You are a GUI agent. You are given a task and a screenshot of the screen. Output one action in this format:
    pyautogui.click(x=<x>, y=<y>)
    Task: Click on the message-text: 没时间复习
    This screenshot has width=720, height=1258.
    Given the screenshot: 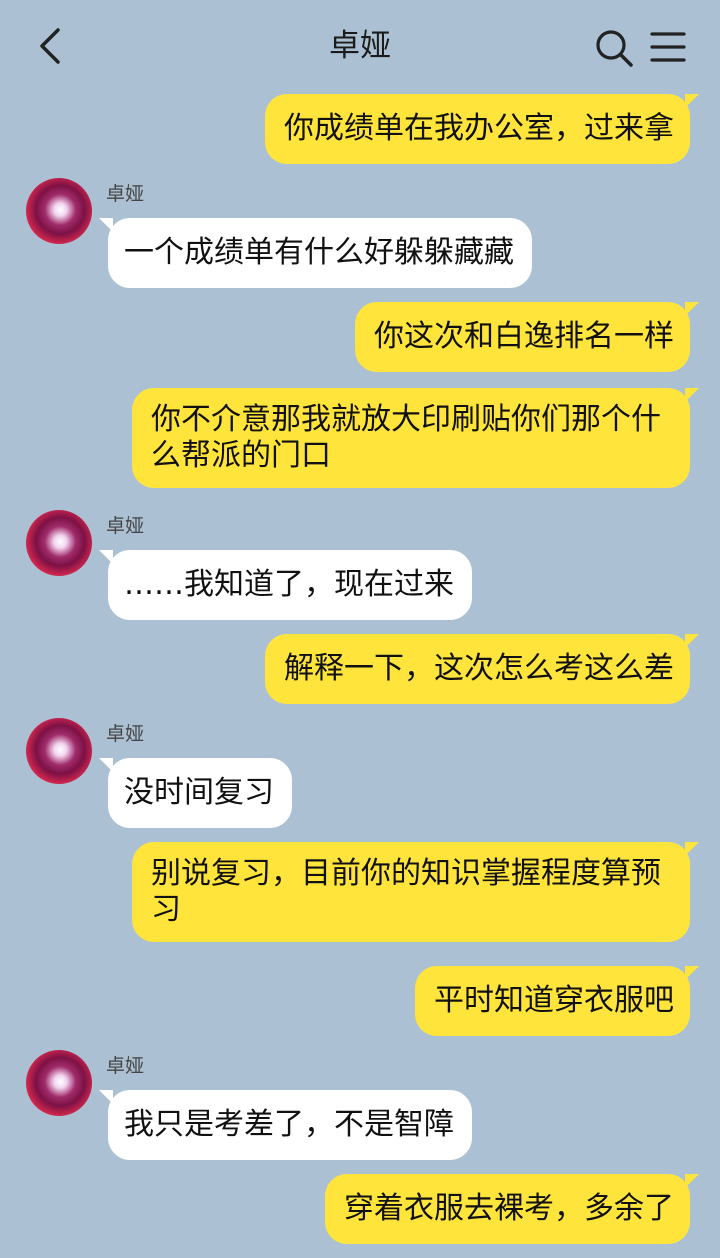 What is the action you would take?
    pyautogui.click(x=199, y=792)
    